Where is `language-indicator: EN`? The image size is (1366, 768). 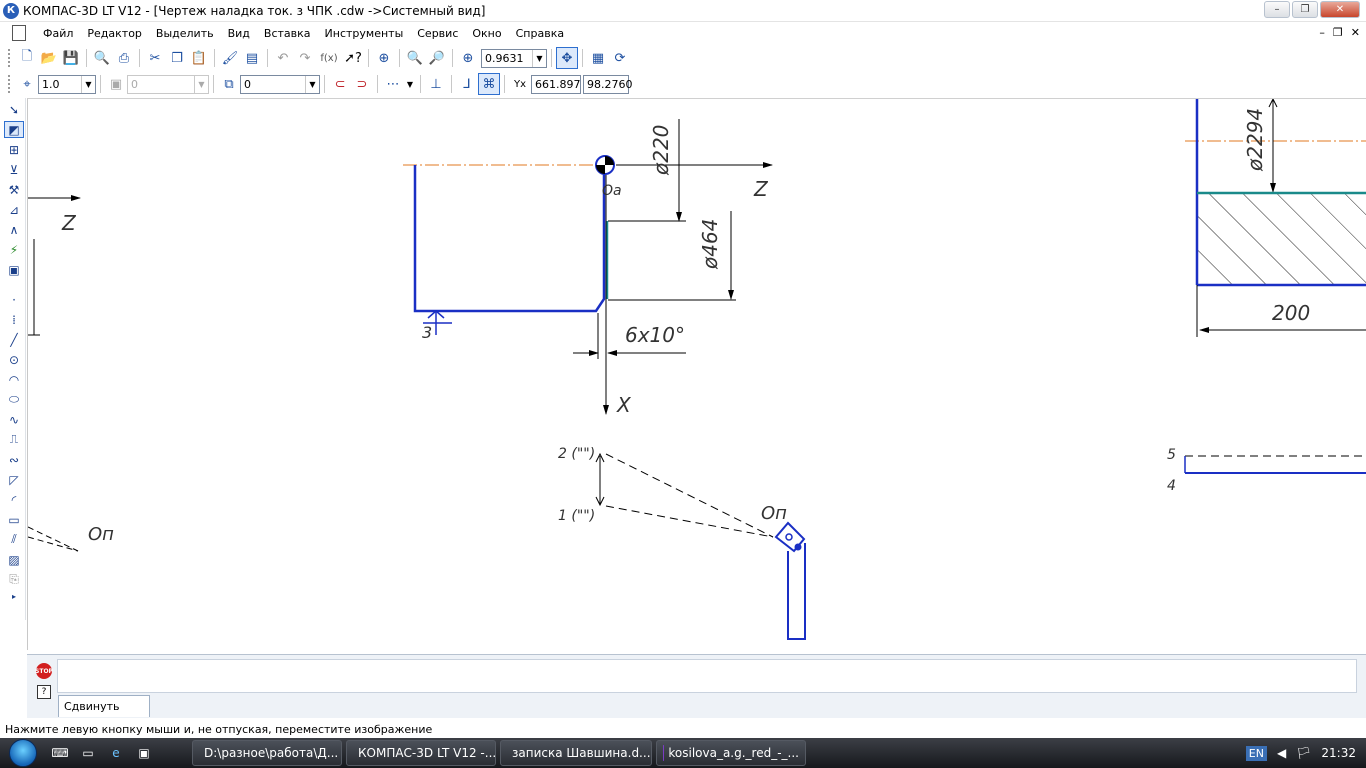 language-indicator: EN is located at coordinates (1256, 753).